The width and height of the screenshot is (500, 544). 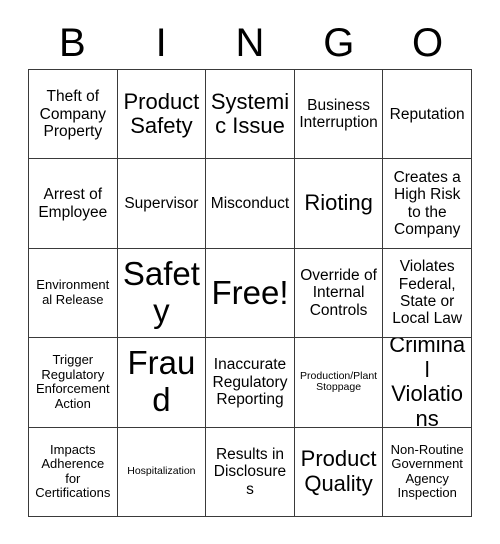 I want to click on bingo-cell-label: Fraud, so click(x=161, y=381).